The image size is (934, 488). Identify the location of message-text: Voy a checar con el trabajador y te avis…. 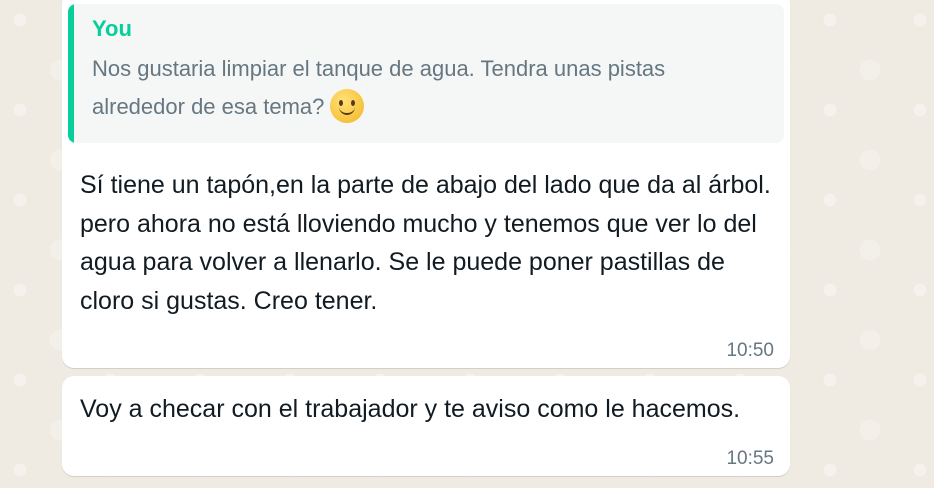
(410, 409).